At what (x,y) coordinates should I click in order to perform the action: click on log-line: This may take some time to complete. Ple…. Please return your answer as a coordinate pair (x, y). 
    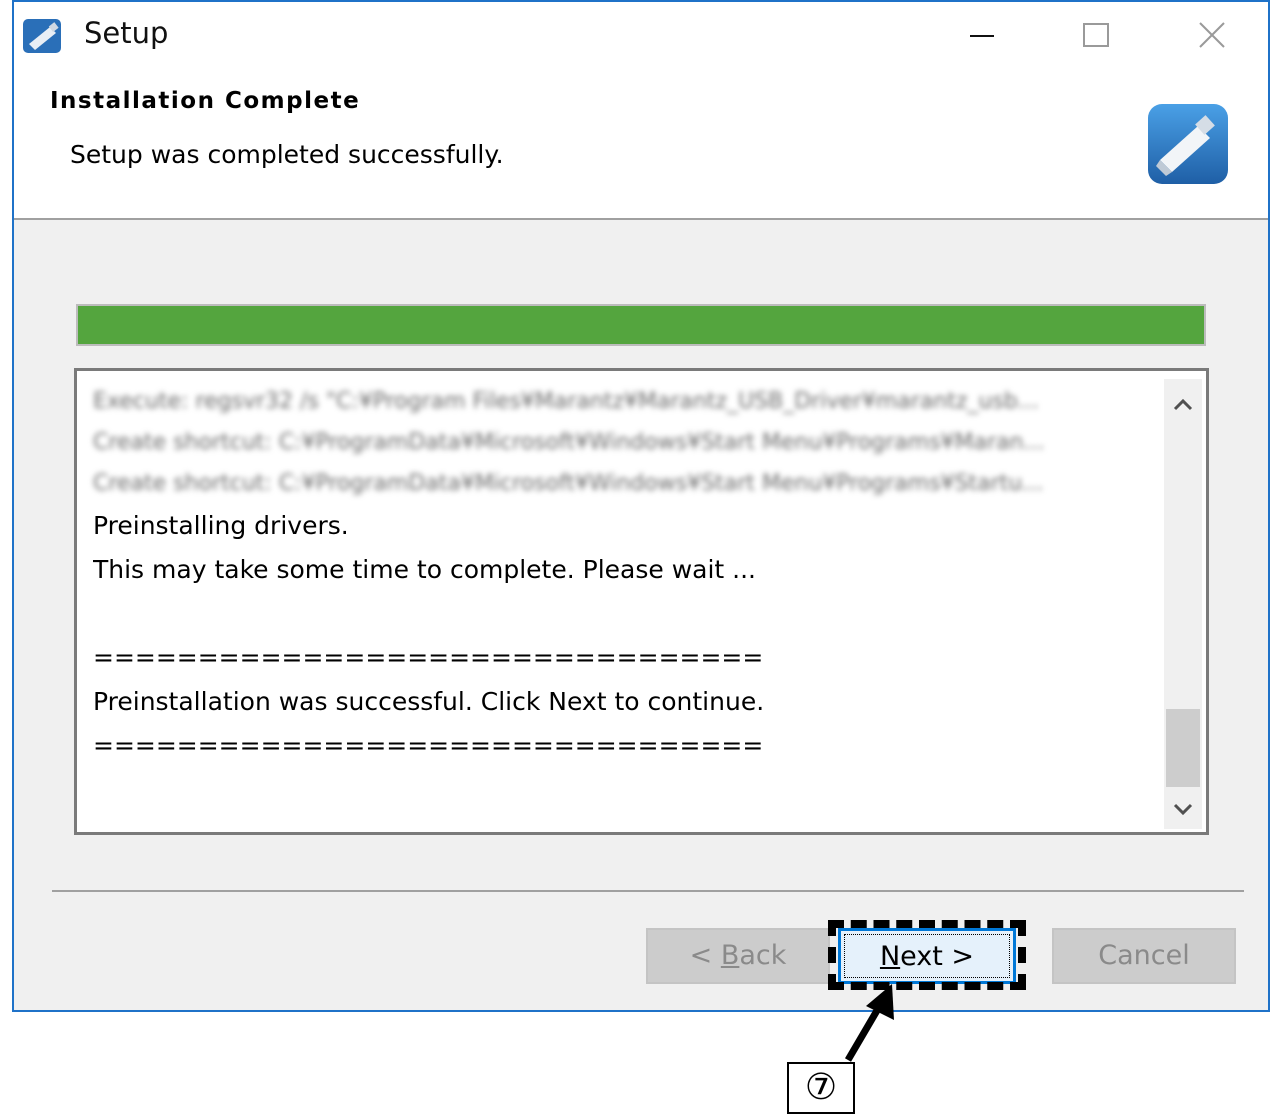
    Looking at the image, I should click on (425, 569).